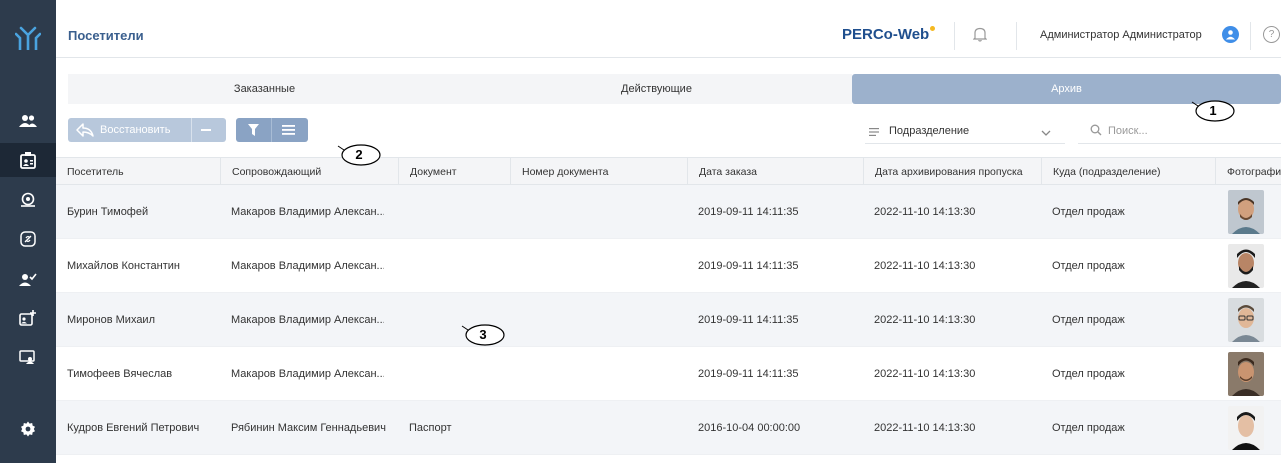  What do you see at coordinates (929, 131) in the screenshot?
I see `department-label: Подразделение` at bounding box center [929, 131].